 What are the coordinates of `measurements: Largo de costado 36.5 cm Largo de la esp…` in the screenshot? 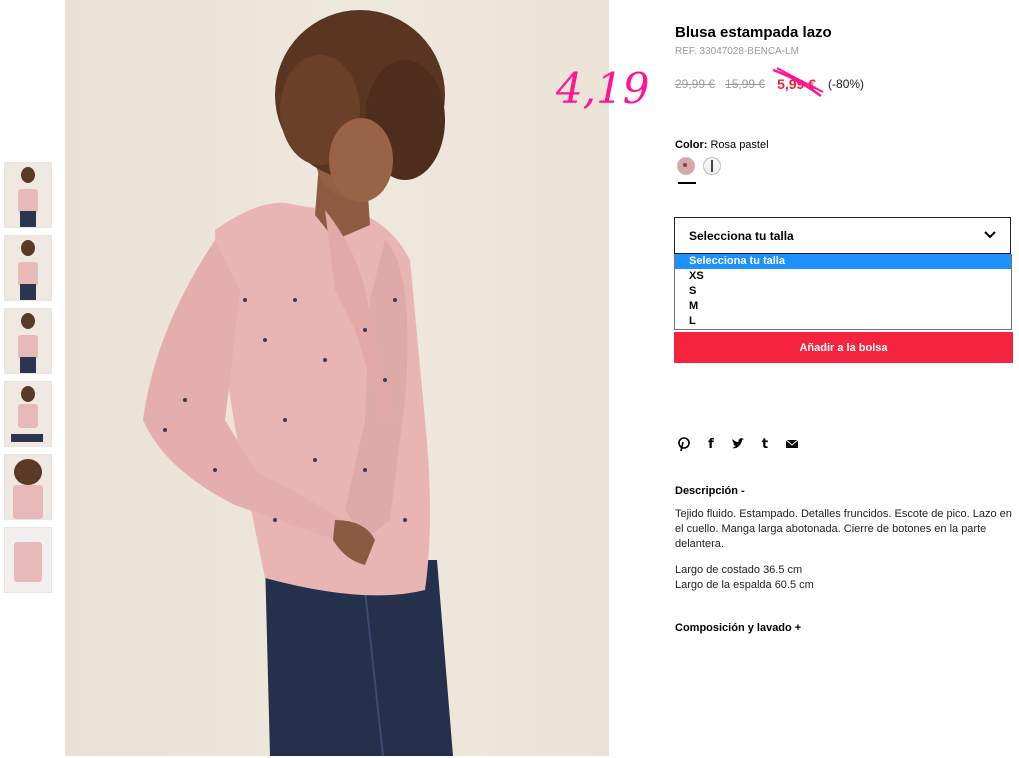 It's located at (744, 578).